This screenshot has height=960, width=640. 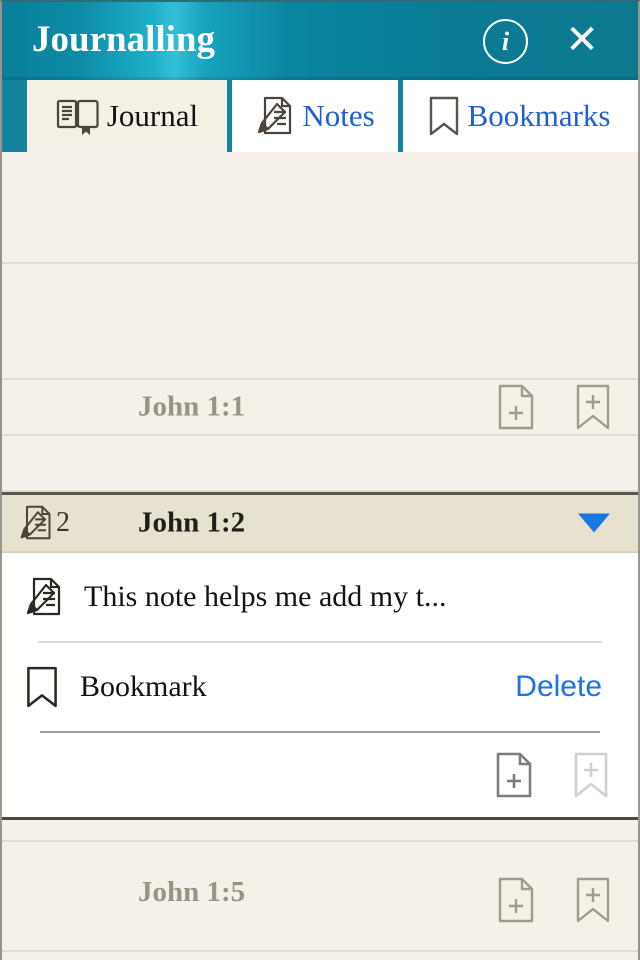 I want to click on tab-bookmarks: Bookmarks, so click(x=520, y=116).